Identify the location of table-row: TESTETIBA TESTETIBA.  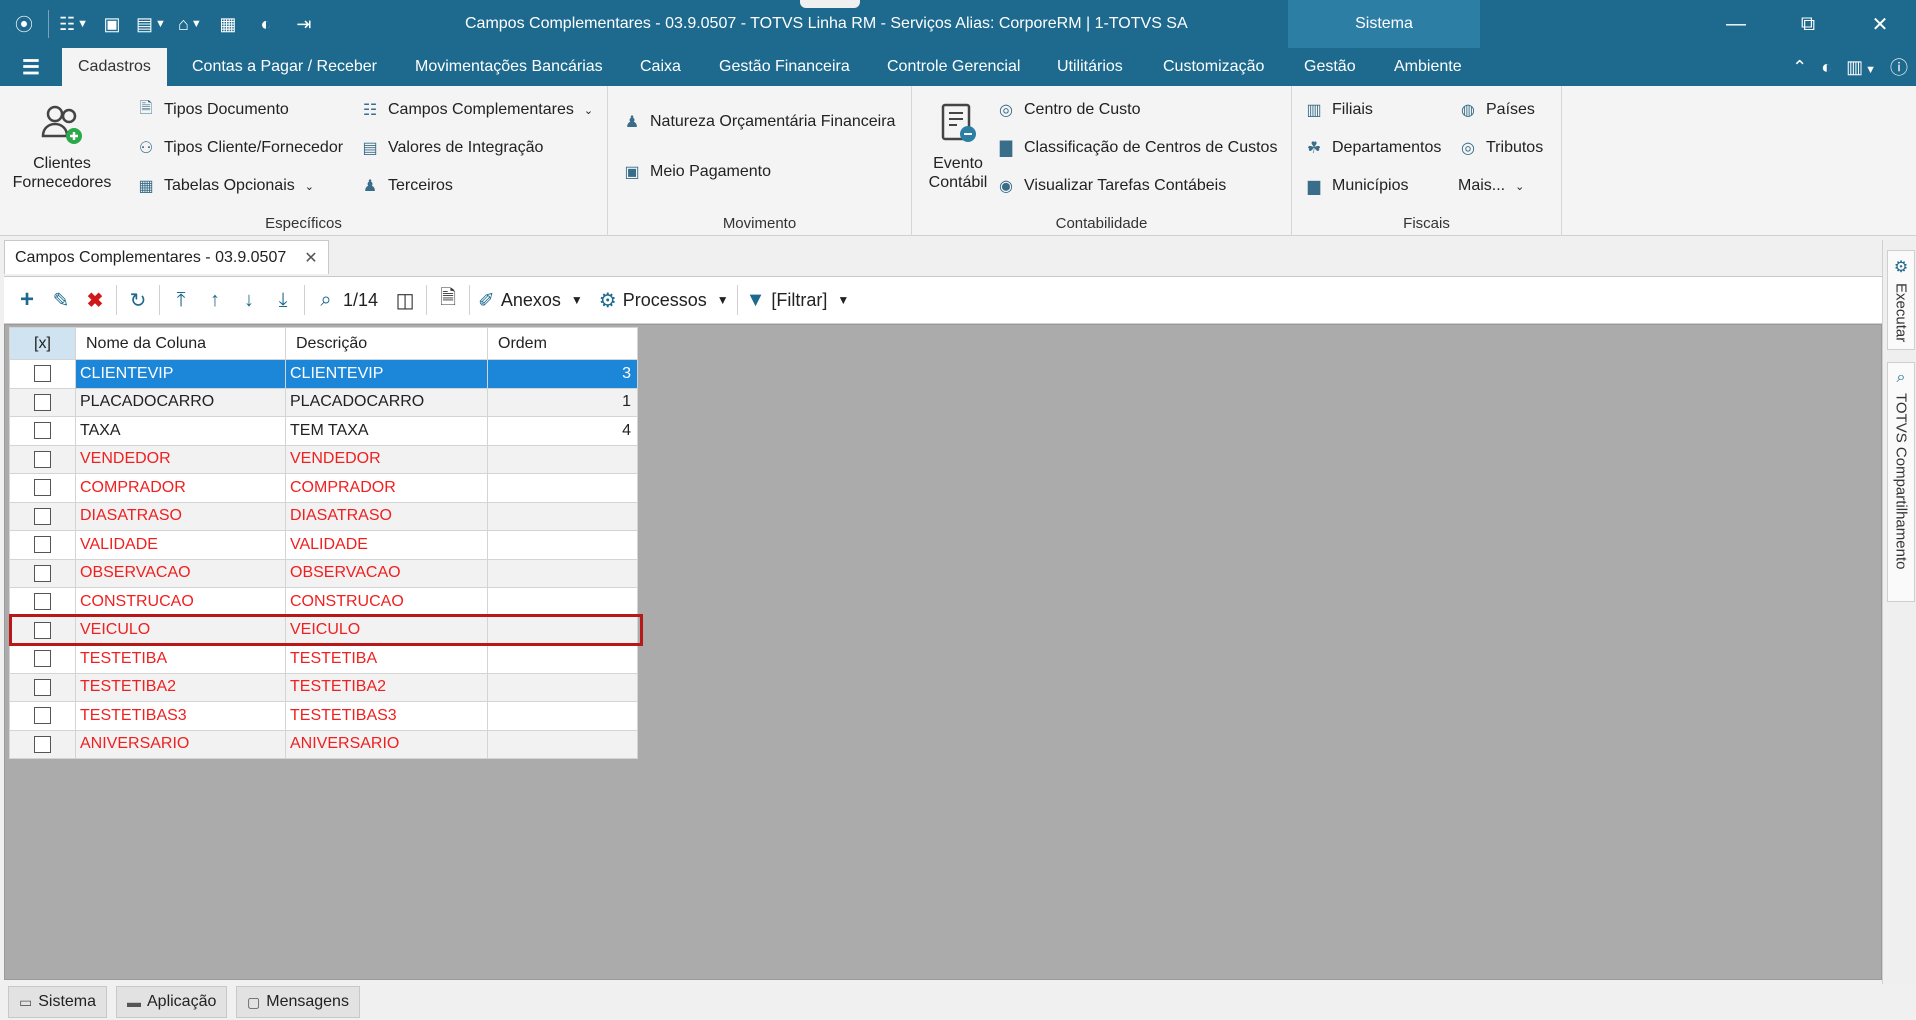
(323, 659).